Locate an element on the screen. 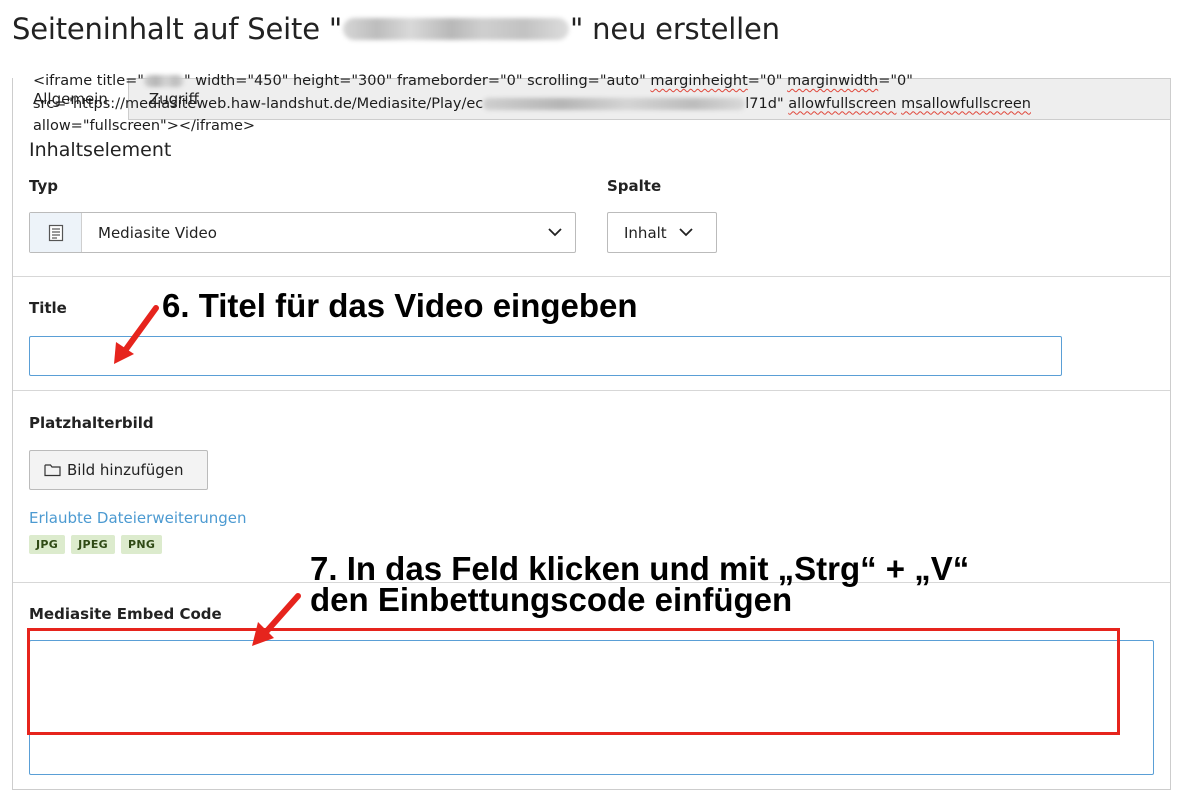 This screenshot has height=800, width=1200. type-select-value: Mediasite Video is located at coordinates (157, 232).